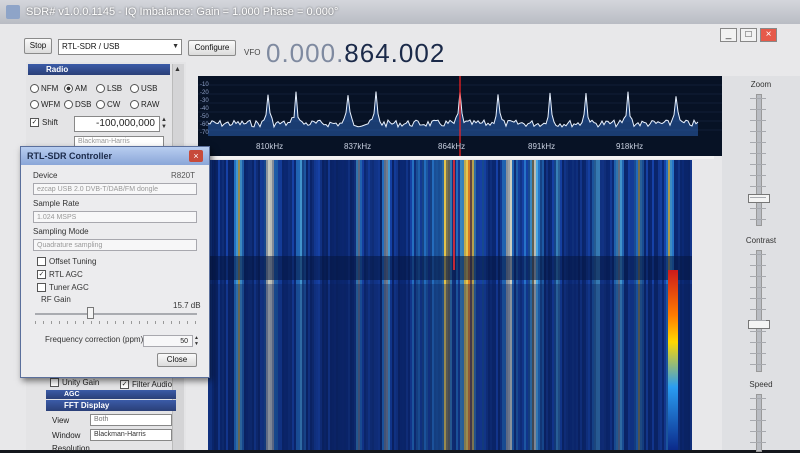 The image size is (800, 453). What do you see at coordinates (196, 341) in the screenshot?
I see `frequency-correction-spinner: ▲ ▼` at bounding box center [196, 341].